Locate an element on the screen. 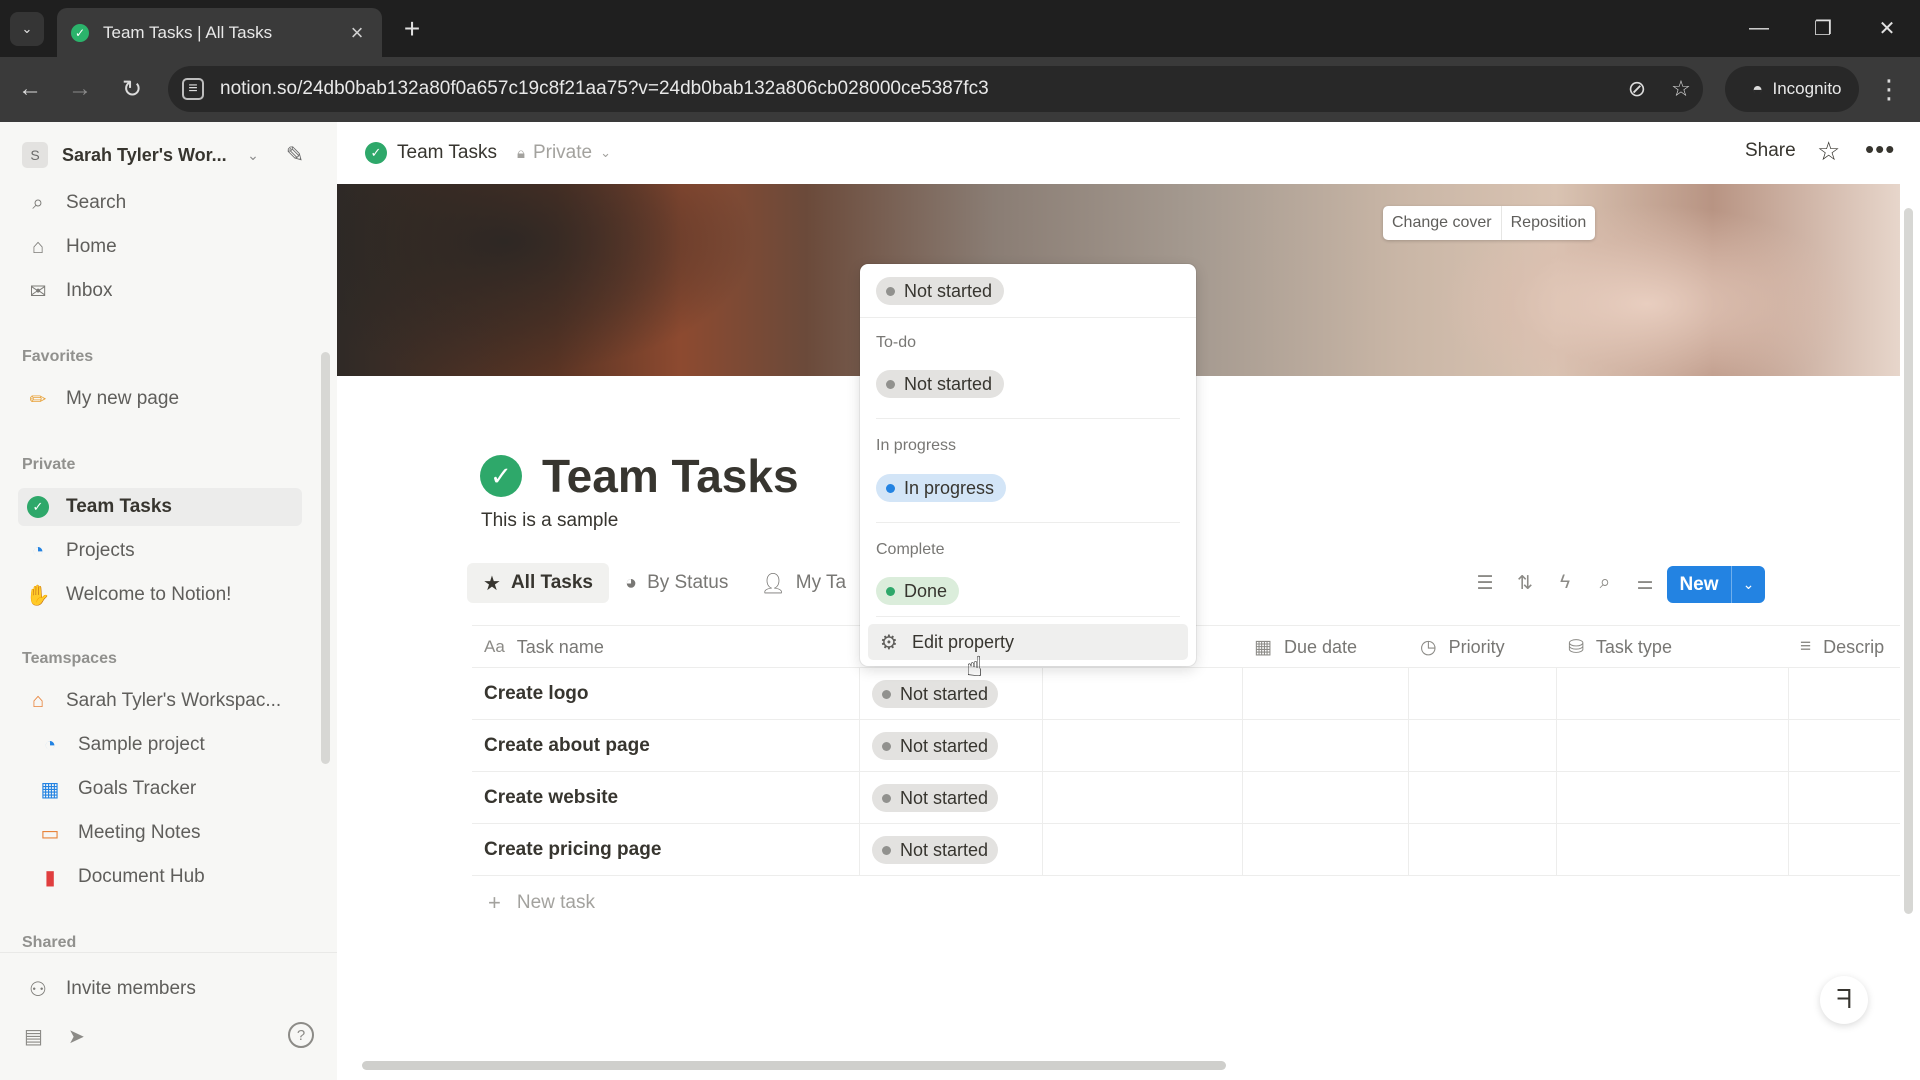 Image resolution: width=1920 pixels, height=1080 pixels. automation-lightning-icon: ϟ is located at coordinates (1565, 583).